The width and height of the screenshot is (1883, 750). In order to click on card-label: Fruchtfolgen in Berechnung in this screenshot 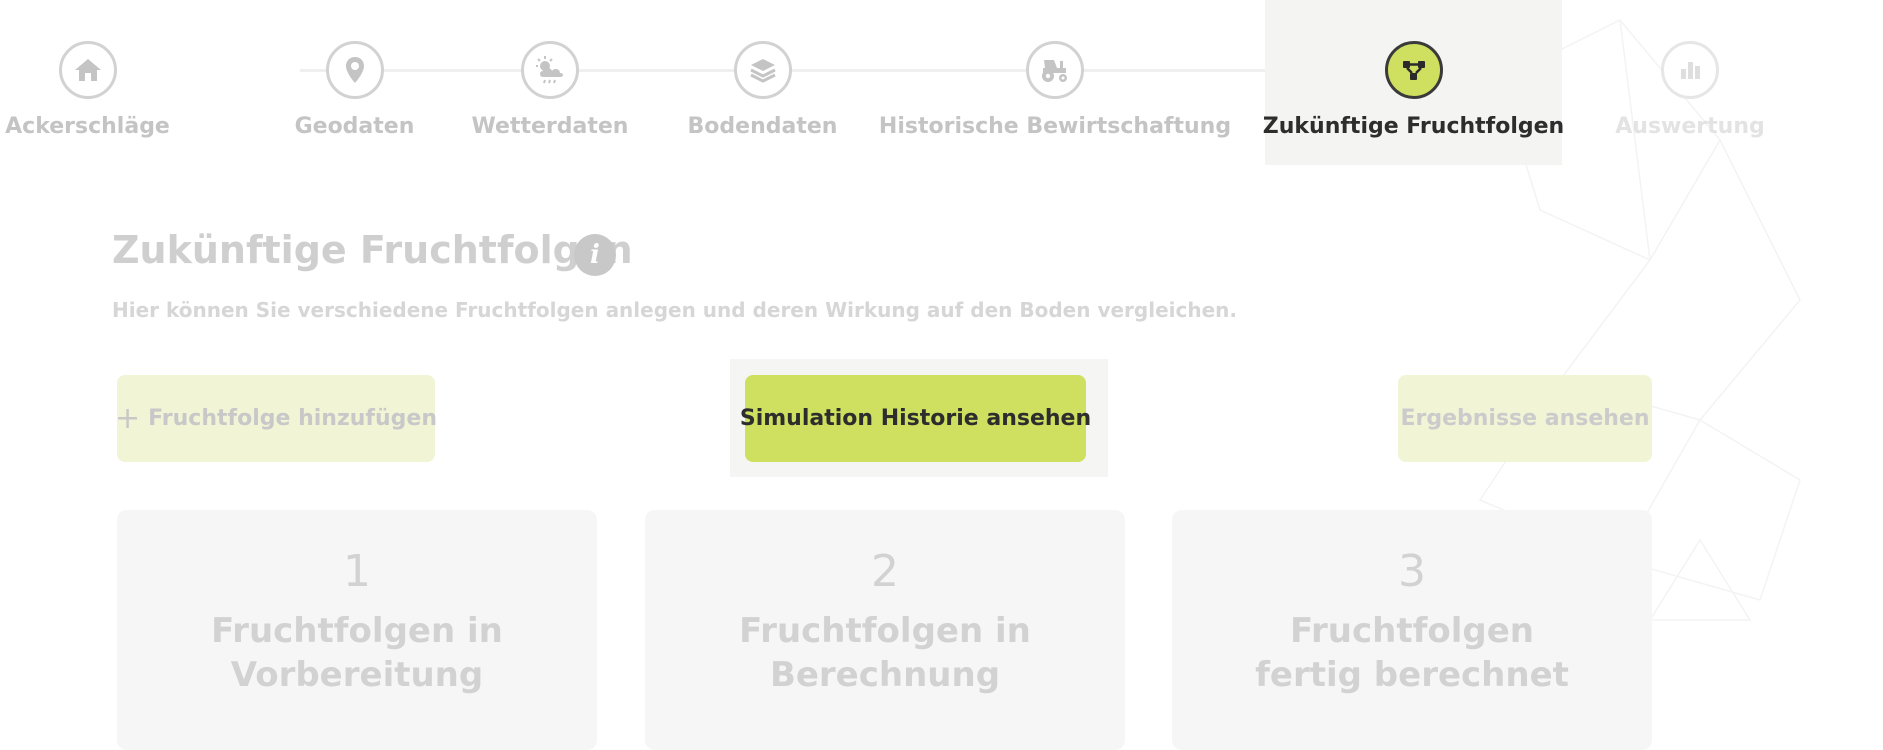, I will do `click(885, 653)`.